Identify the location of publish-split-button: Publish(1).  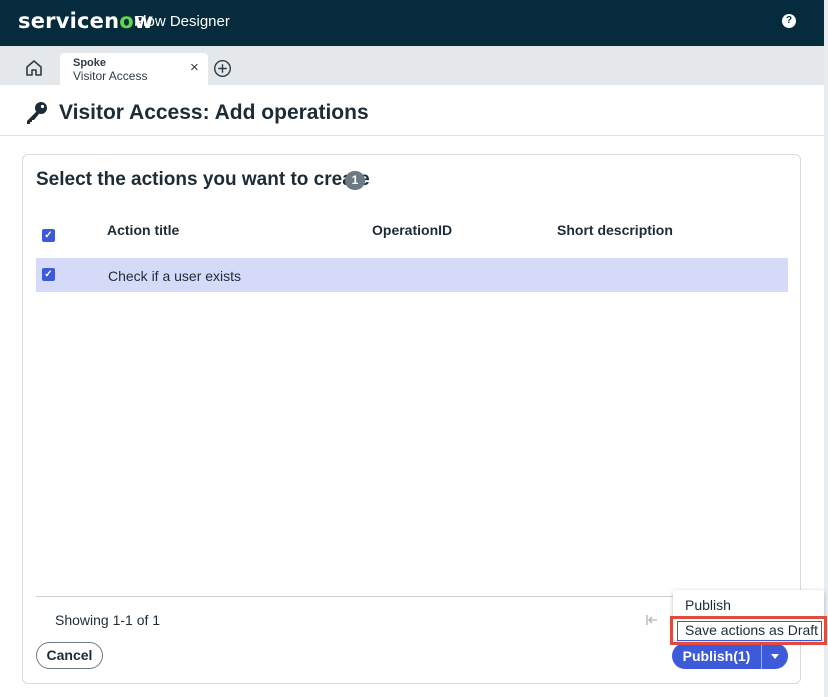
(730, 656).